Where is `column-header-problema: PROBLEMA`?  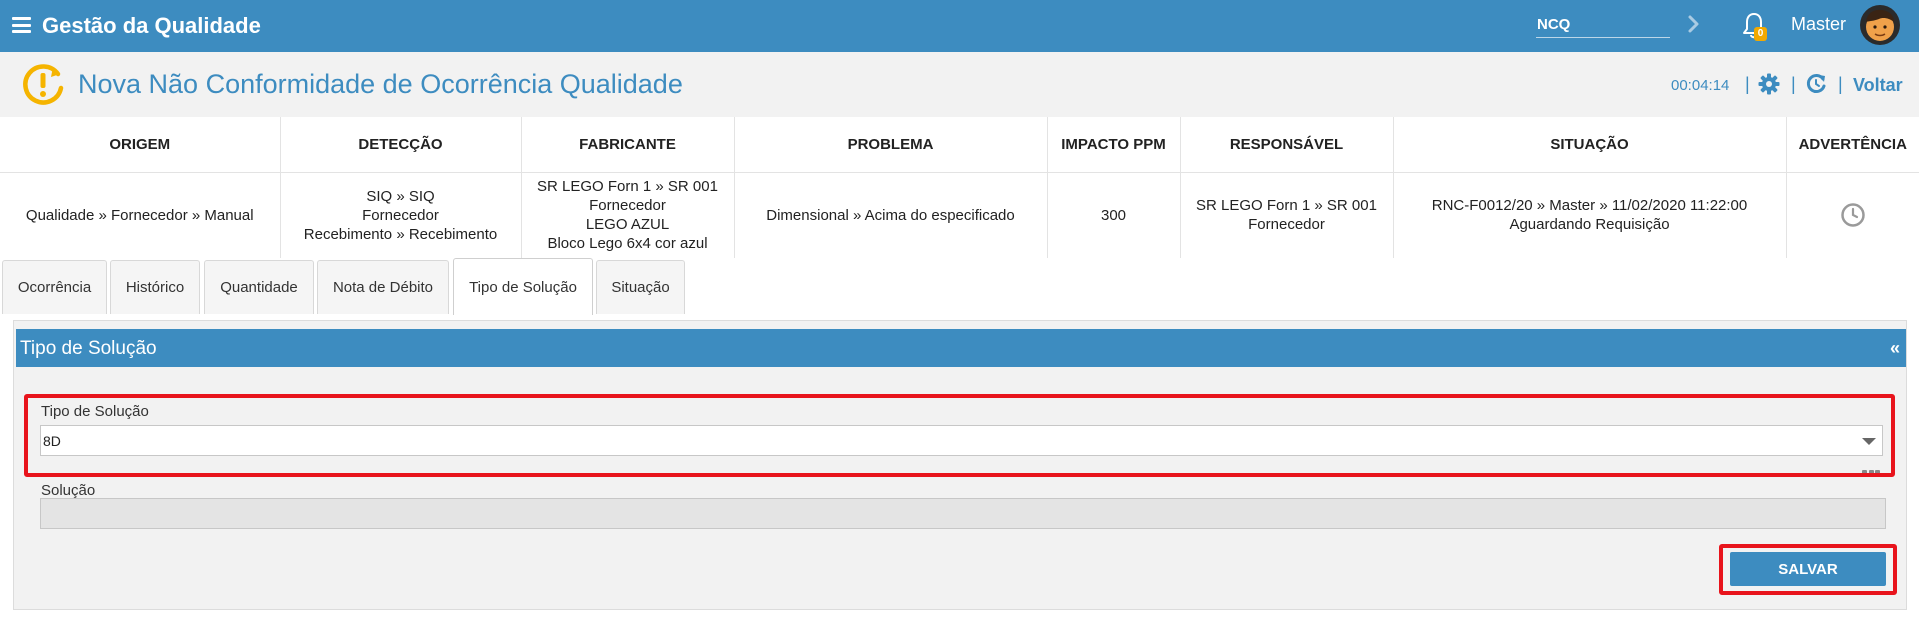
column-header-problema: PROBLEMA is located at coordinates (891, 145).